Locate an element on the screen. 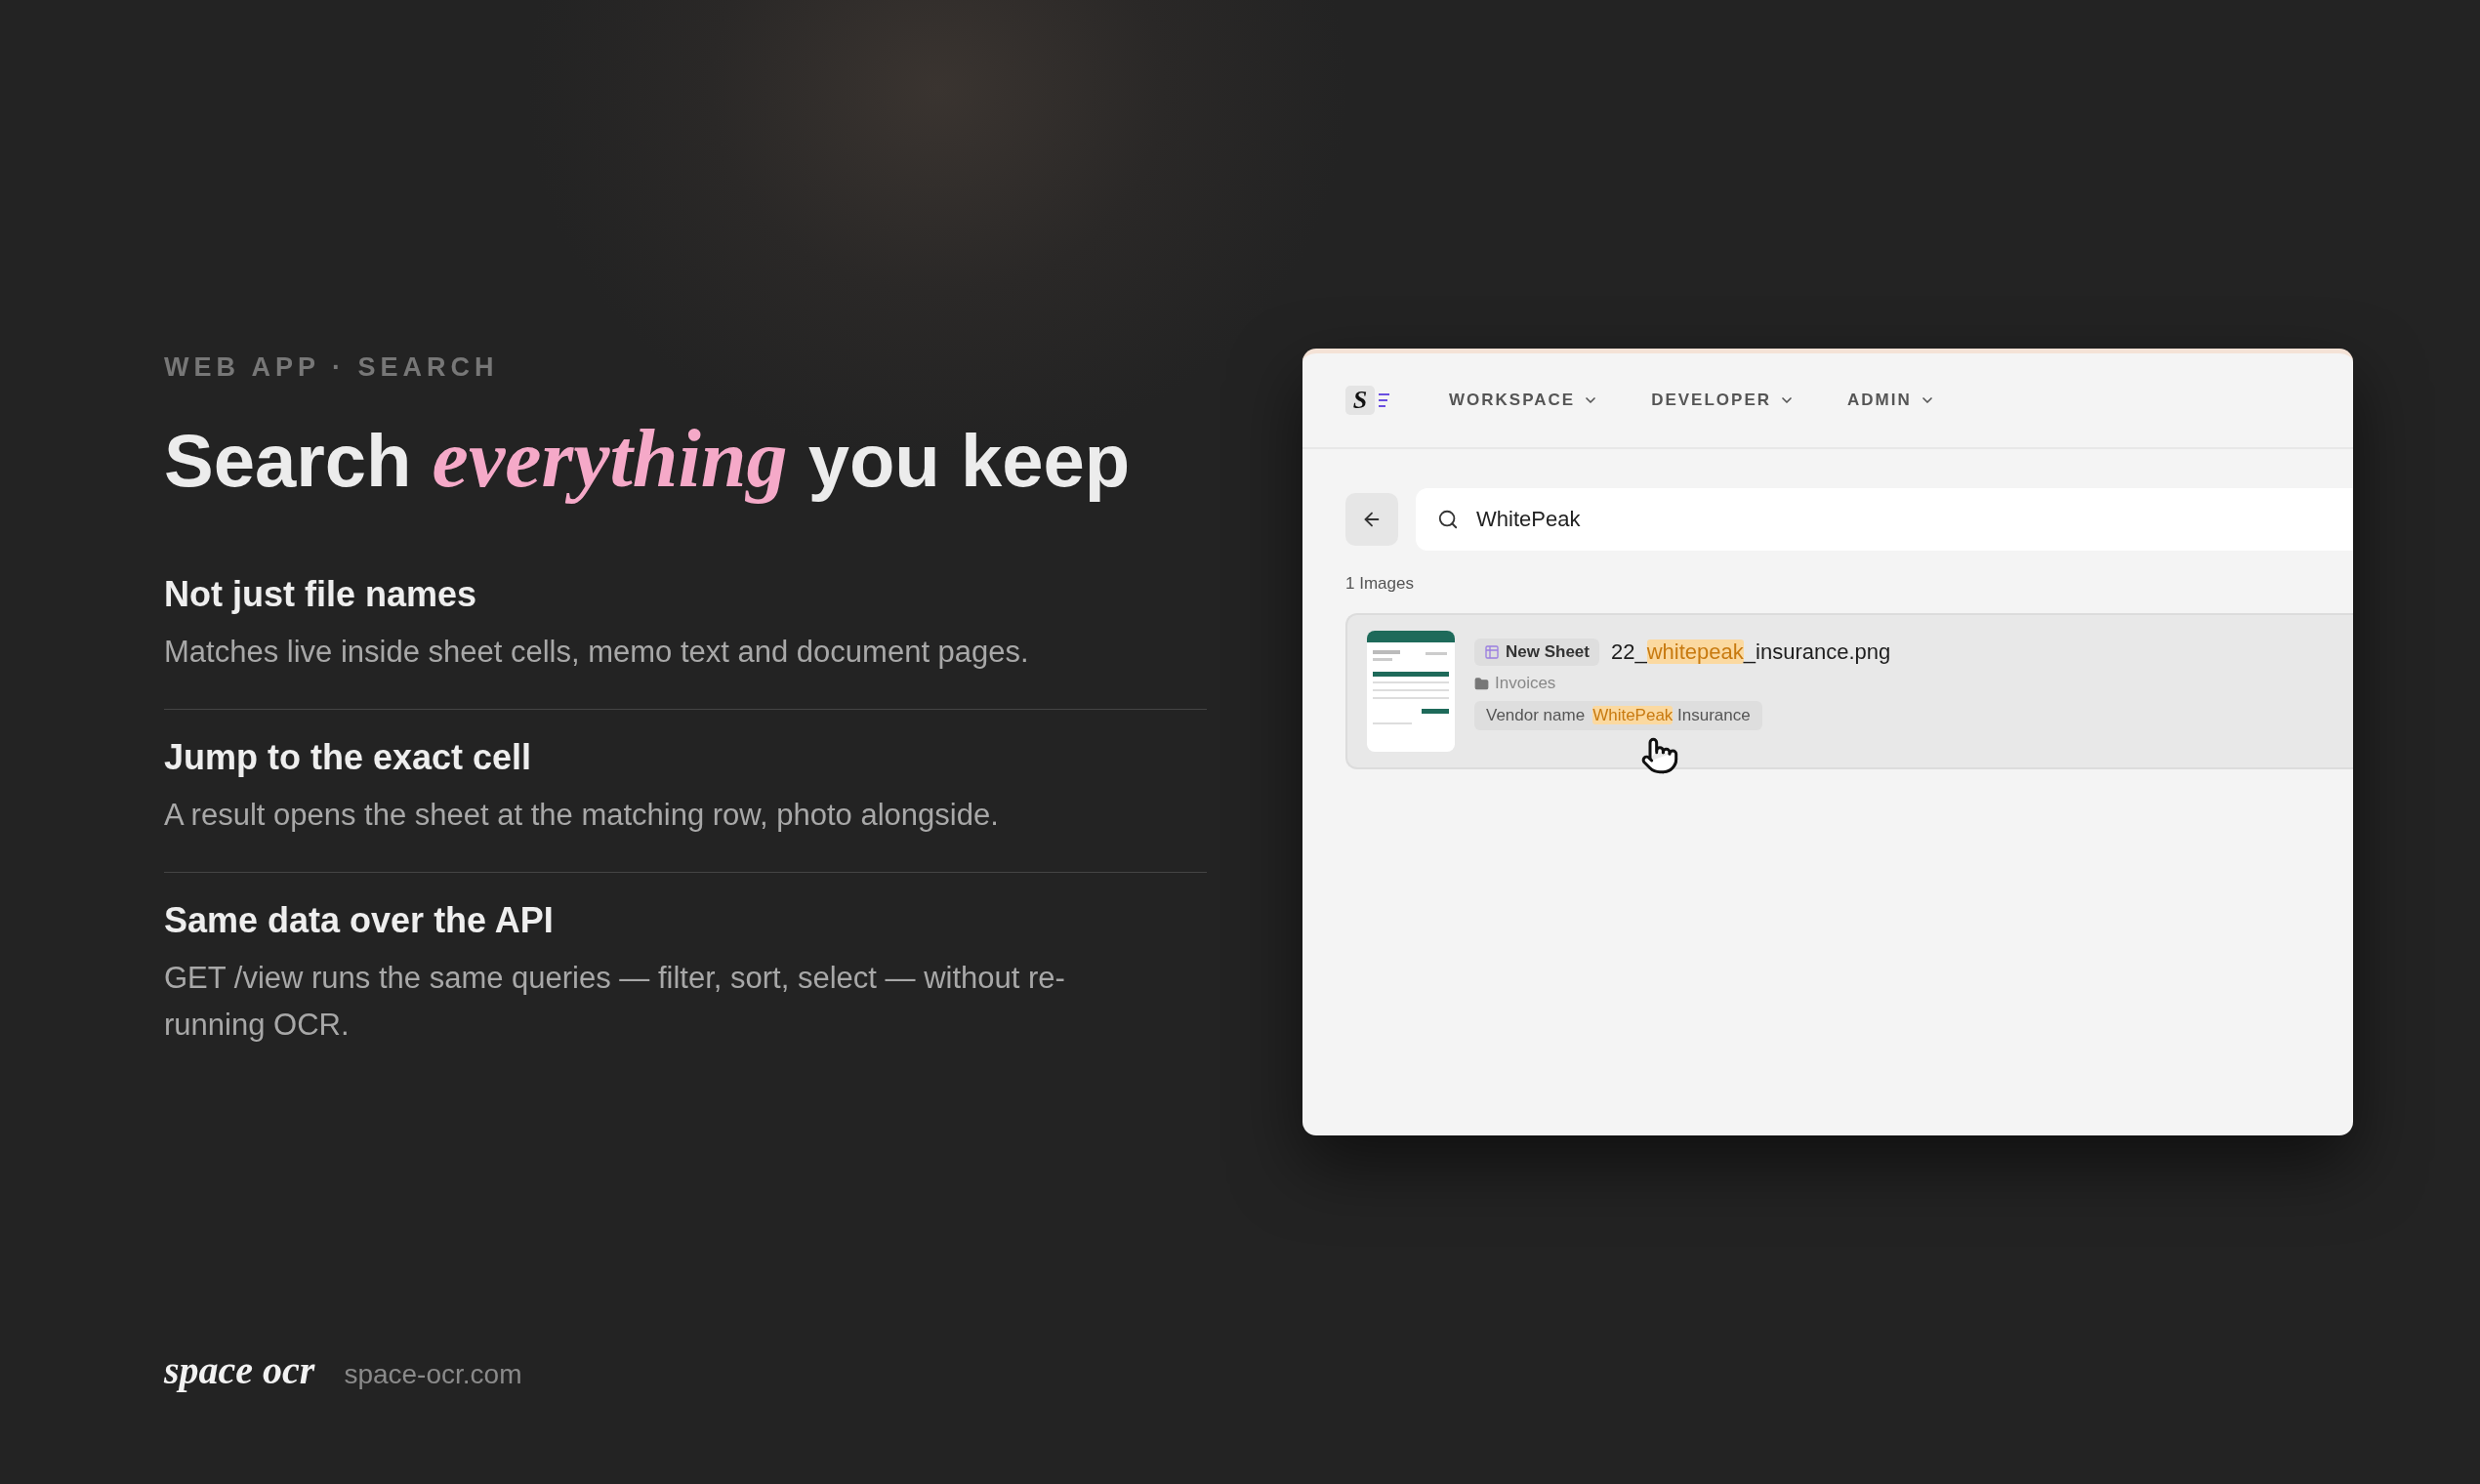 Image resolution: width=2480 pixels, height=1484 pixels. feature-title: Same data over the API is located at coordinates (359, 921).